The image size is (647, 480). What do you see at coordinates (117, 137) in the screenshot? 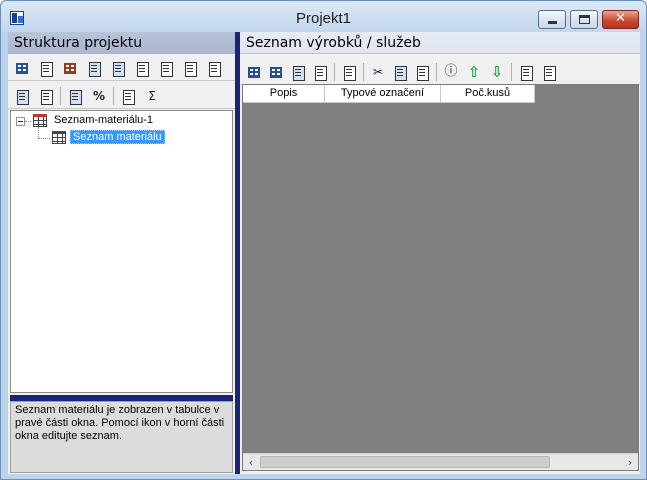
I see `tree-item-selected: Seznam materiálu` at bounding box center [117, 137].